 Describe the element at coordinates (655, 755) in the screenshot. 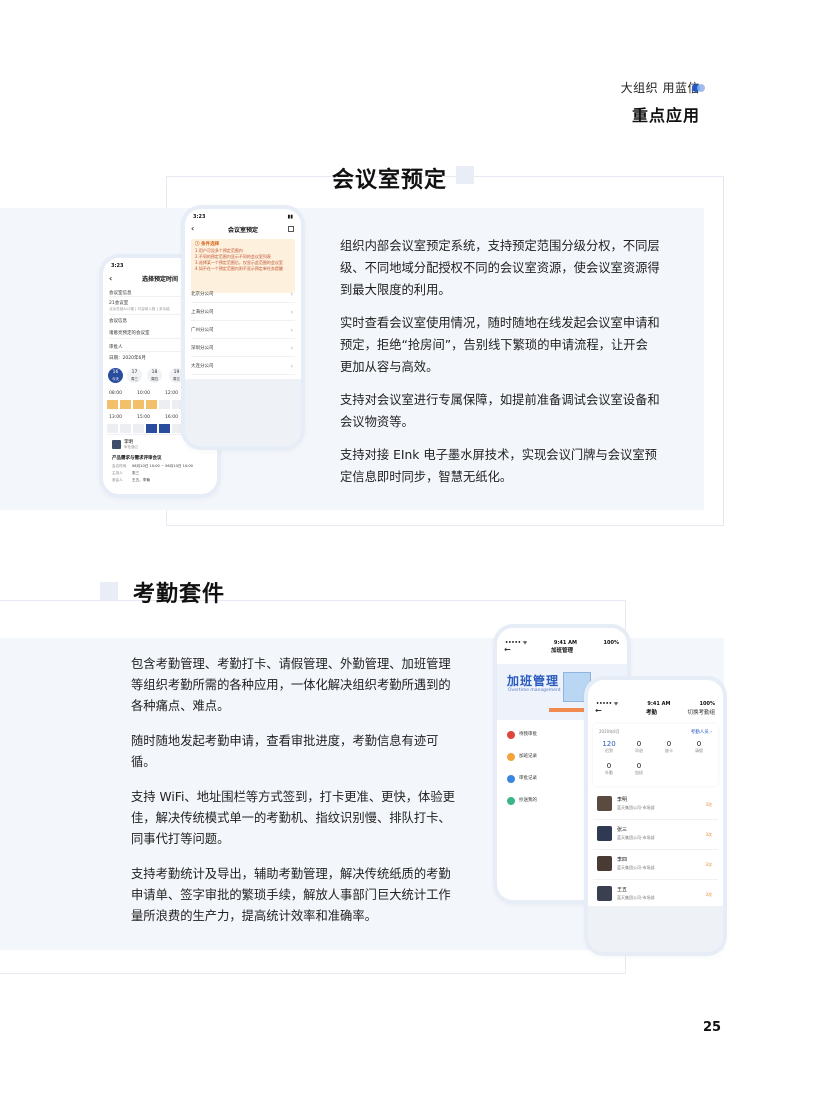

I see `attendance-stats-card: 2020年8月 考勤人员 › 120 迟到 0 早退 0 缺卡 0 请假 0 外勤 0 加班` at that location.